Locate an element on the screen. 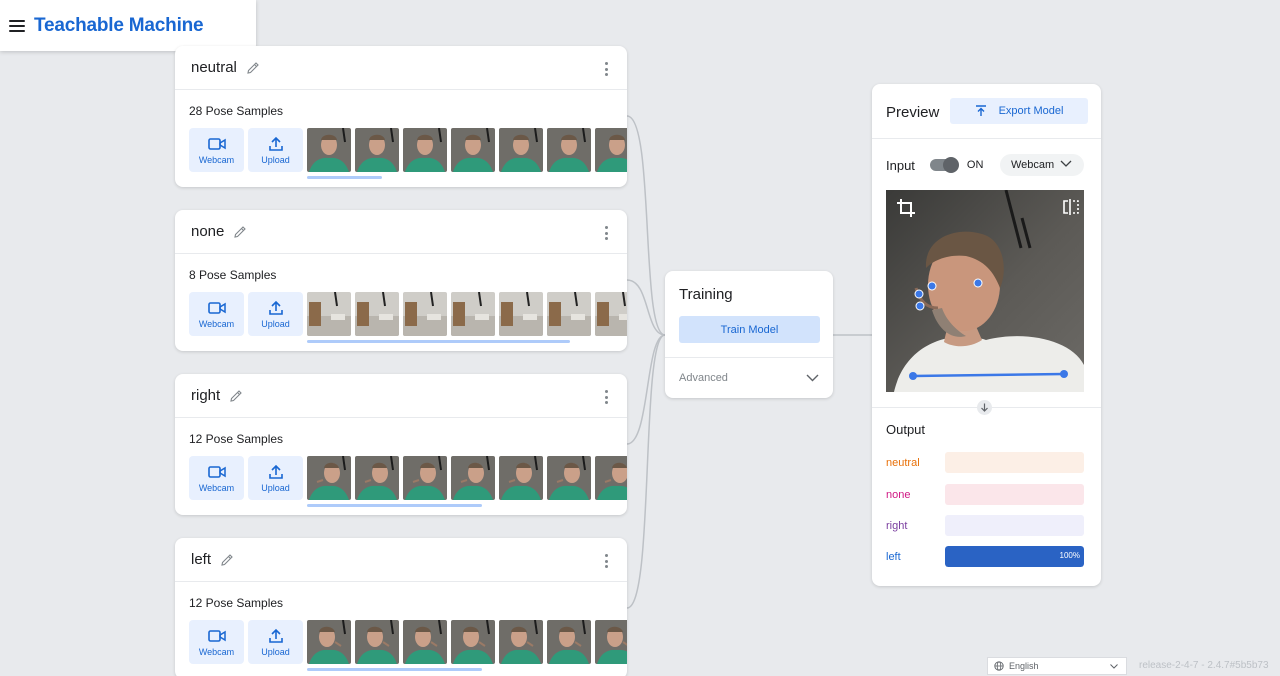  globe-icon is located at coordinates (999, 666).